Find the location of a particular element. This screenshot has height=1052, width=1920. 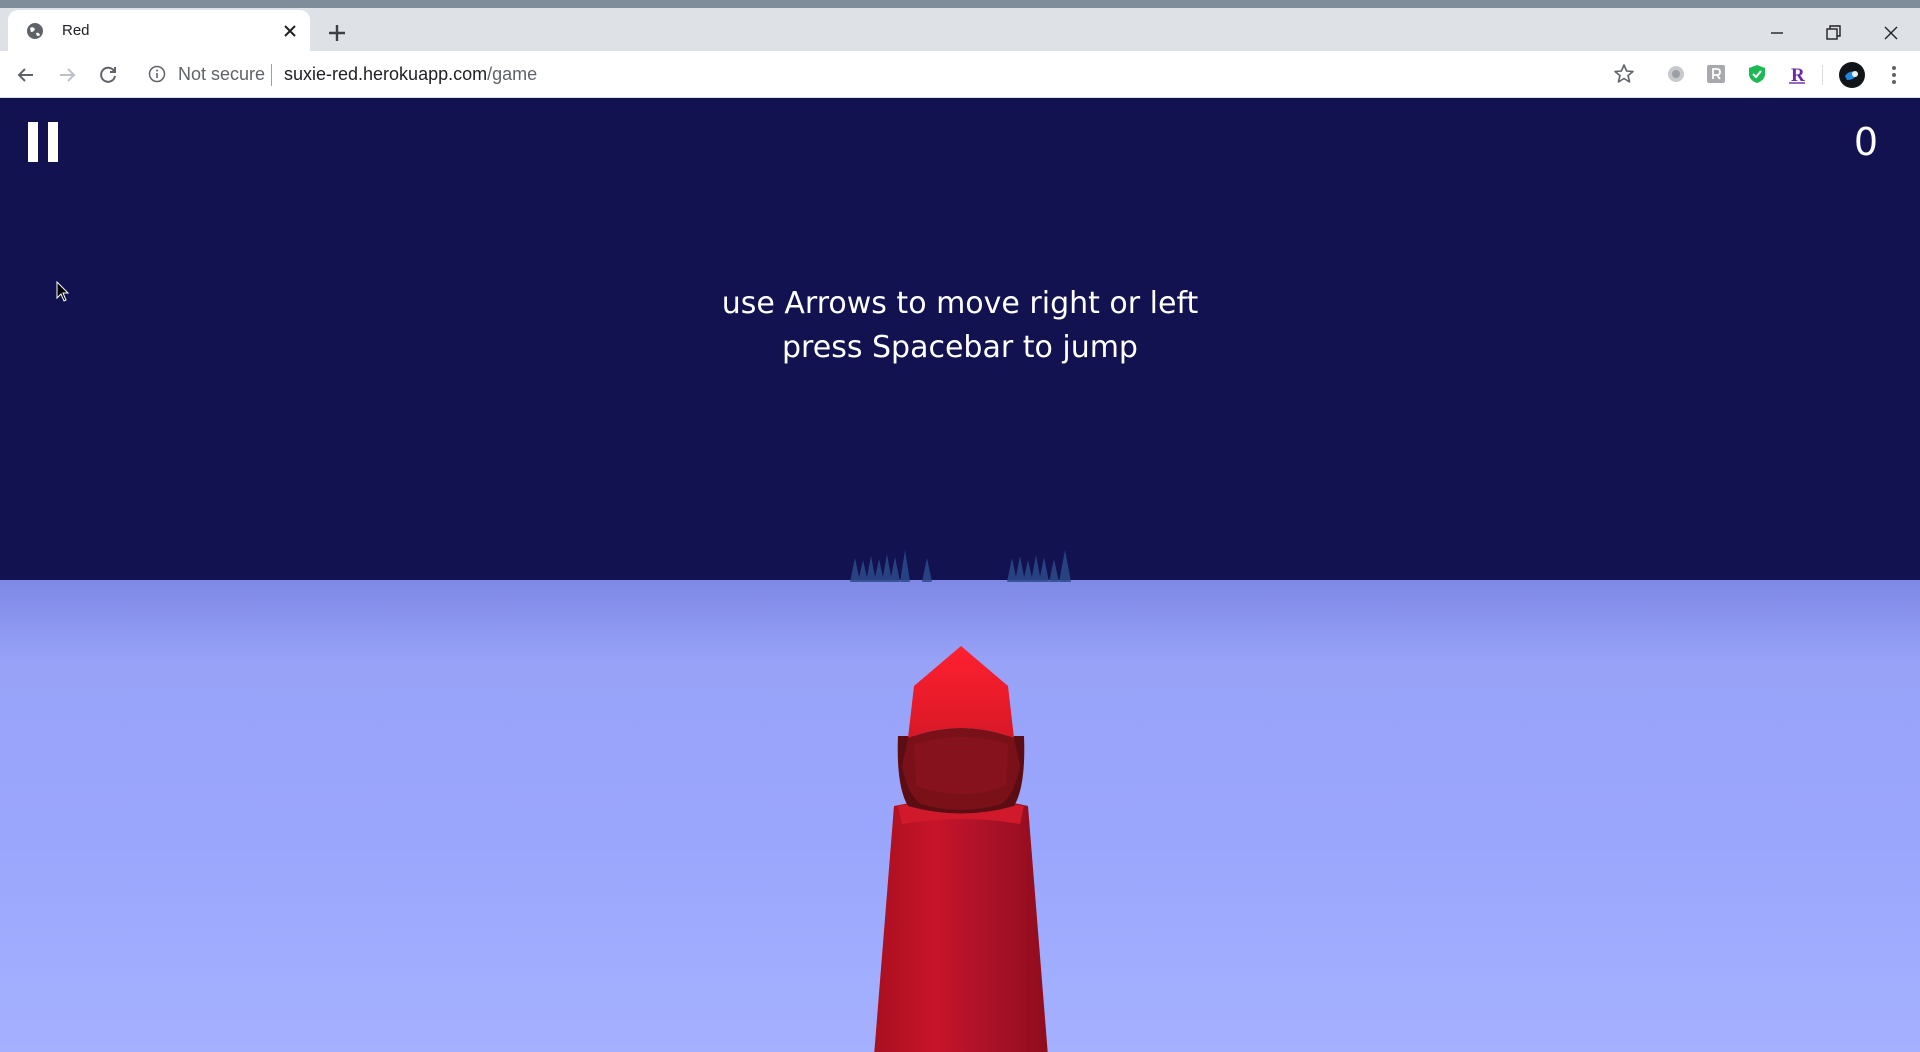

url-host: suxie-red.herokuapp.com is located at coordinates (386, 74).